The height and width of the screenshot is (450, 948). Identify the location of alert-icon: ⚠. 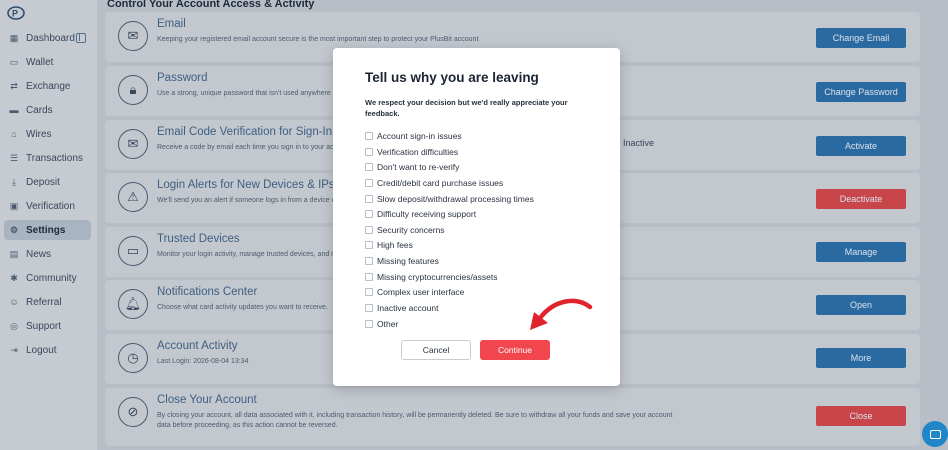
(133, 197).